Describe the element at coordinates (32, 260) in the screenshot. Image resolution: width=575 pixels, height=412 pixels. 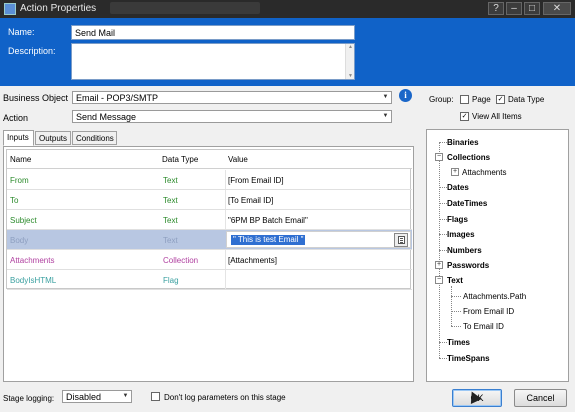
I see `row-name: Attachments` at that location.